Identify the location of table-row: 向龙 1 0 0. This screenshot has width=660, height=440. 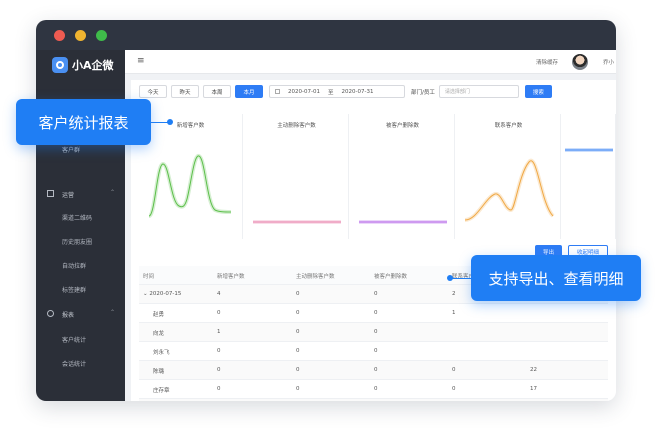
(373, 332).